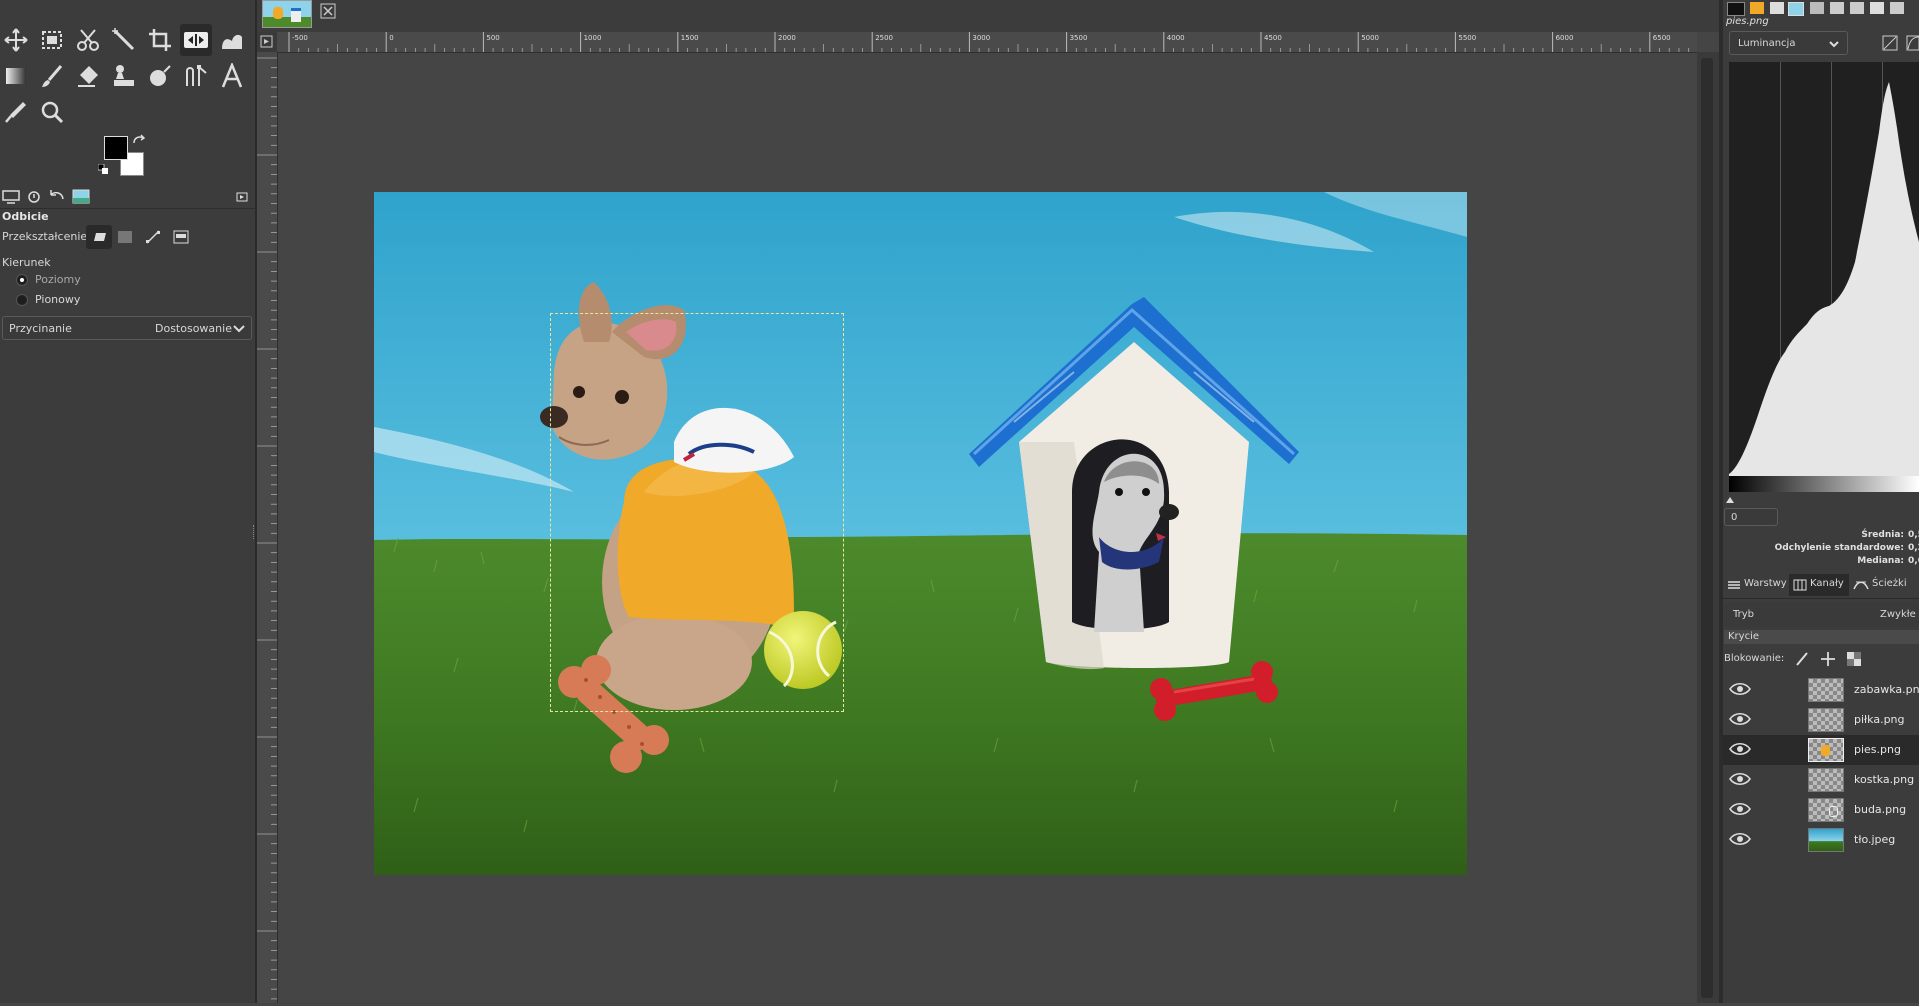 The image size is (1919, 1006). What do you see at coordinates (1821, 840) in the screenshot?
I see `layer-row-tlo: tło.jpeg` at bounding box center [1821, 840].